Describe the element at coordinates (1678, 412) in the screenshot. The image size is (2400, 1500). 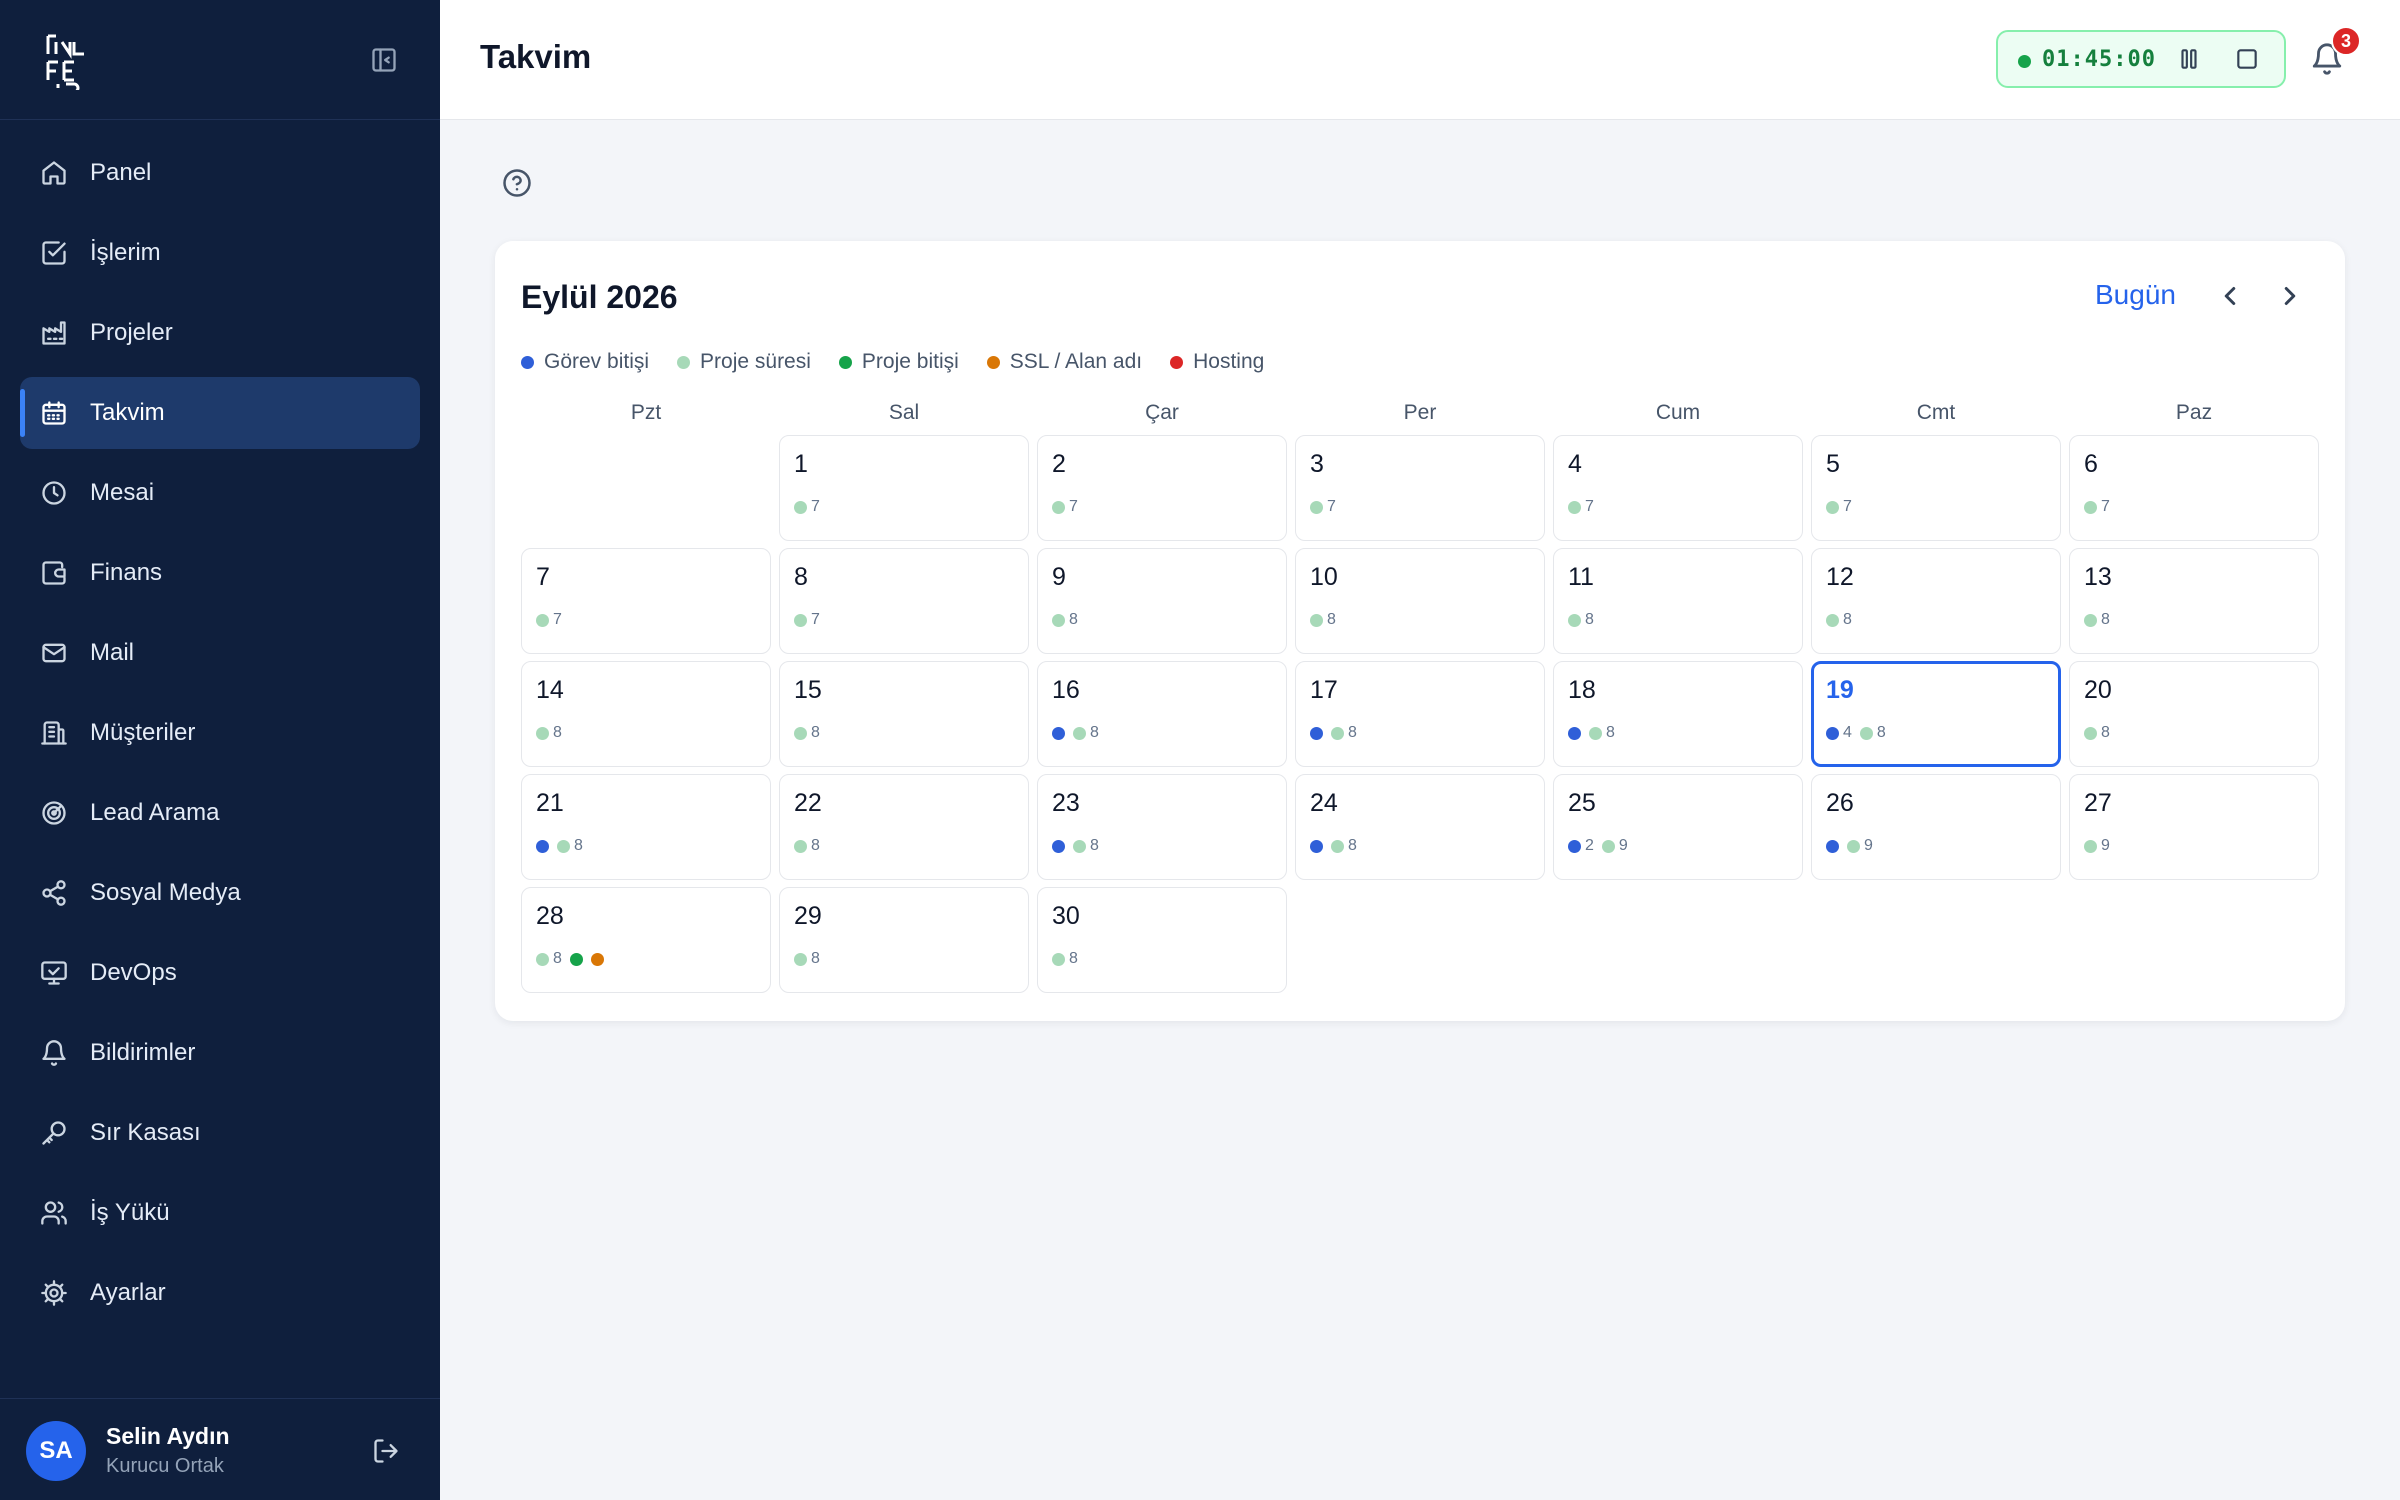
I see `weekday-label: Cum` at that location.